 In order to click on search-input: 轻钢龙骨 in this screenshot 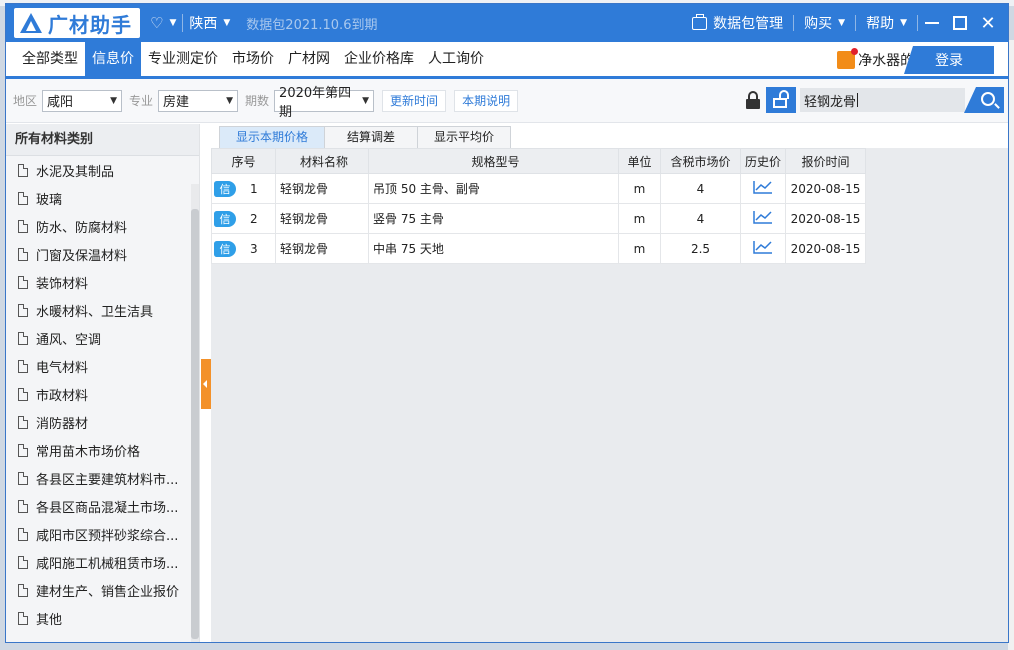, I will do `click(882, 100)`.